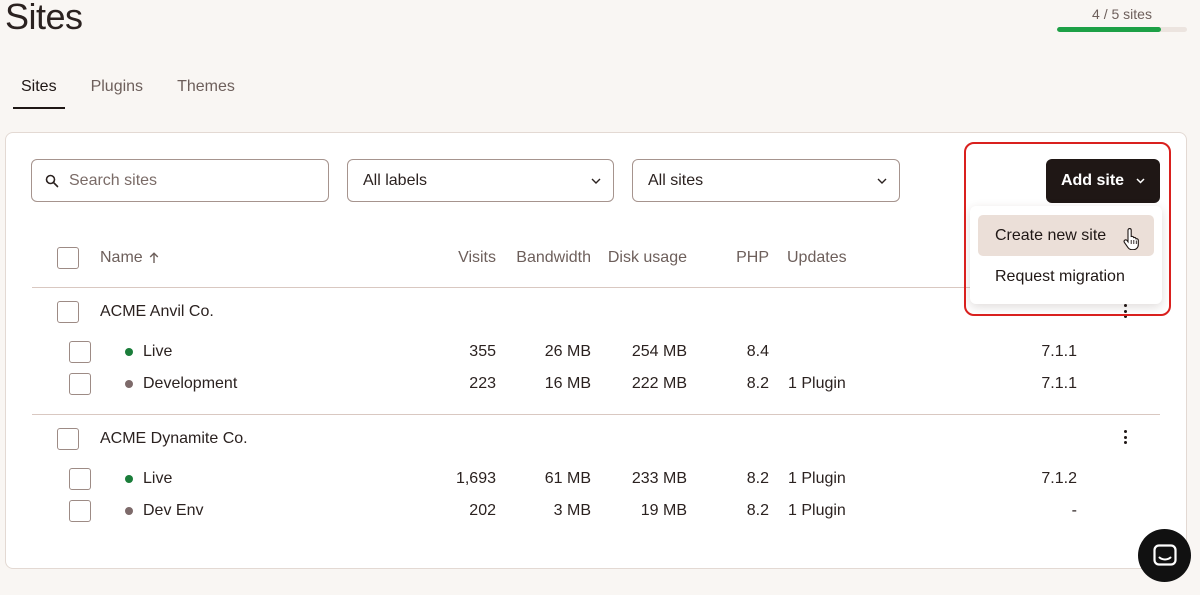 This screenshot has width=1200, height=595. I want to click on sites-filter-select: All sites, so click(766, 180).